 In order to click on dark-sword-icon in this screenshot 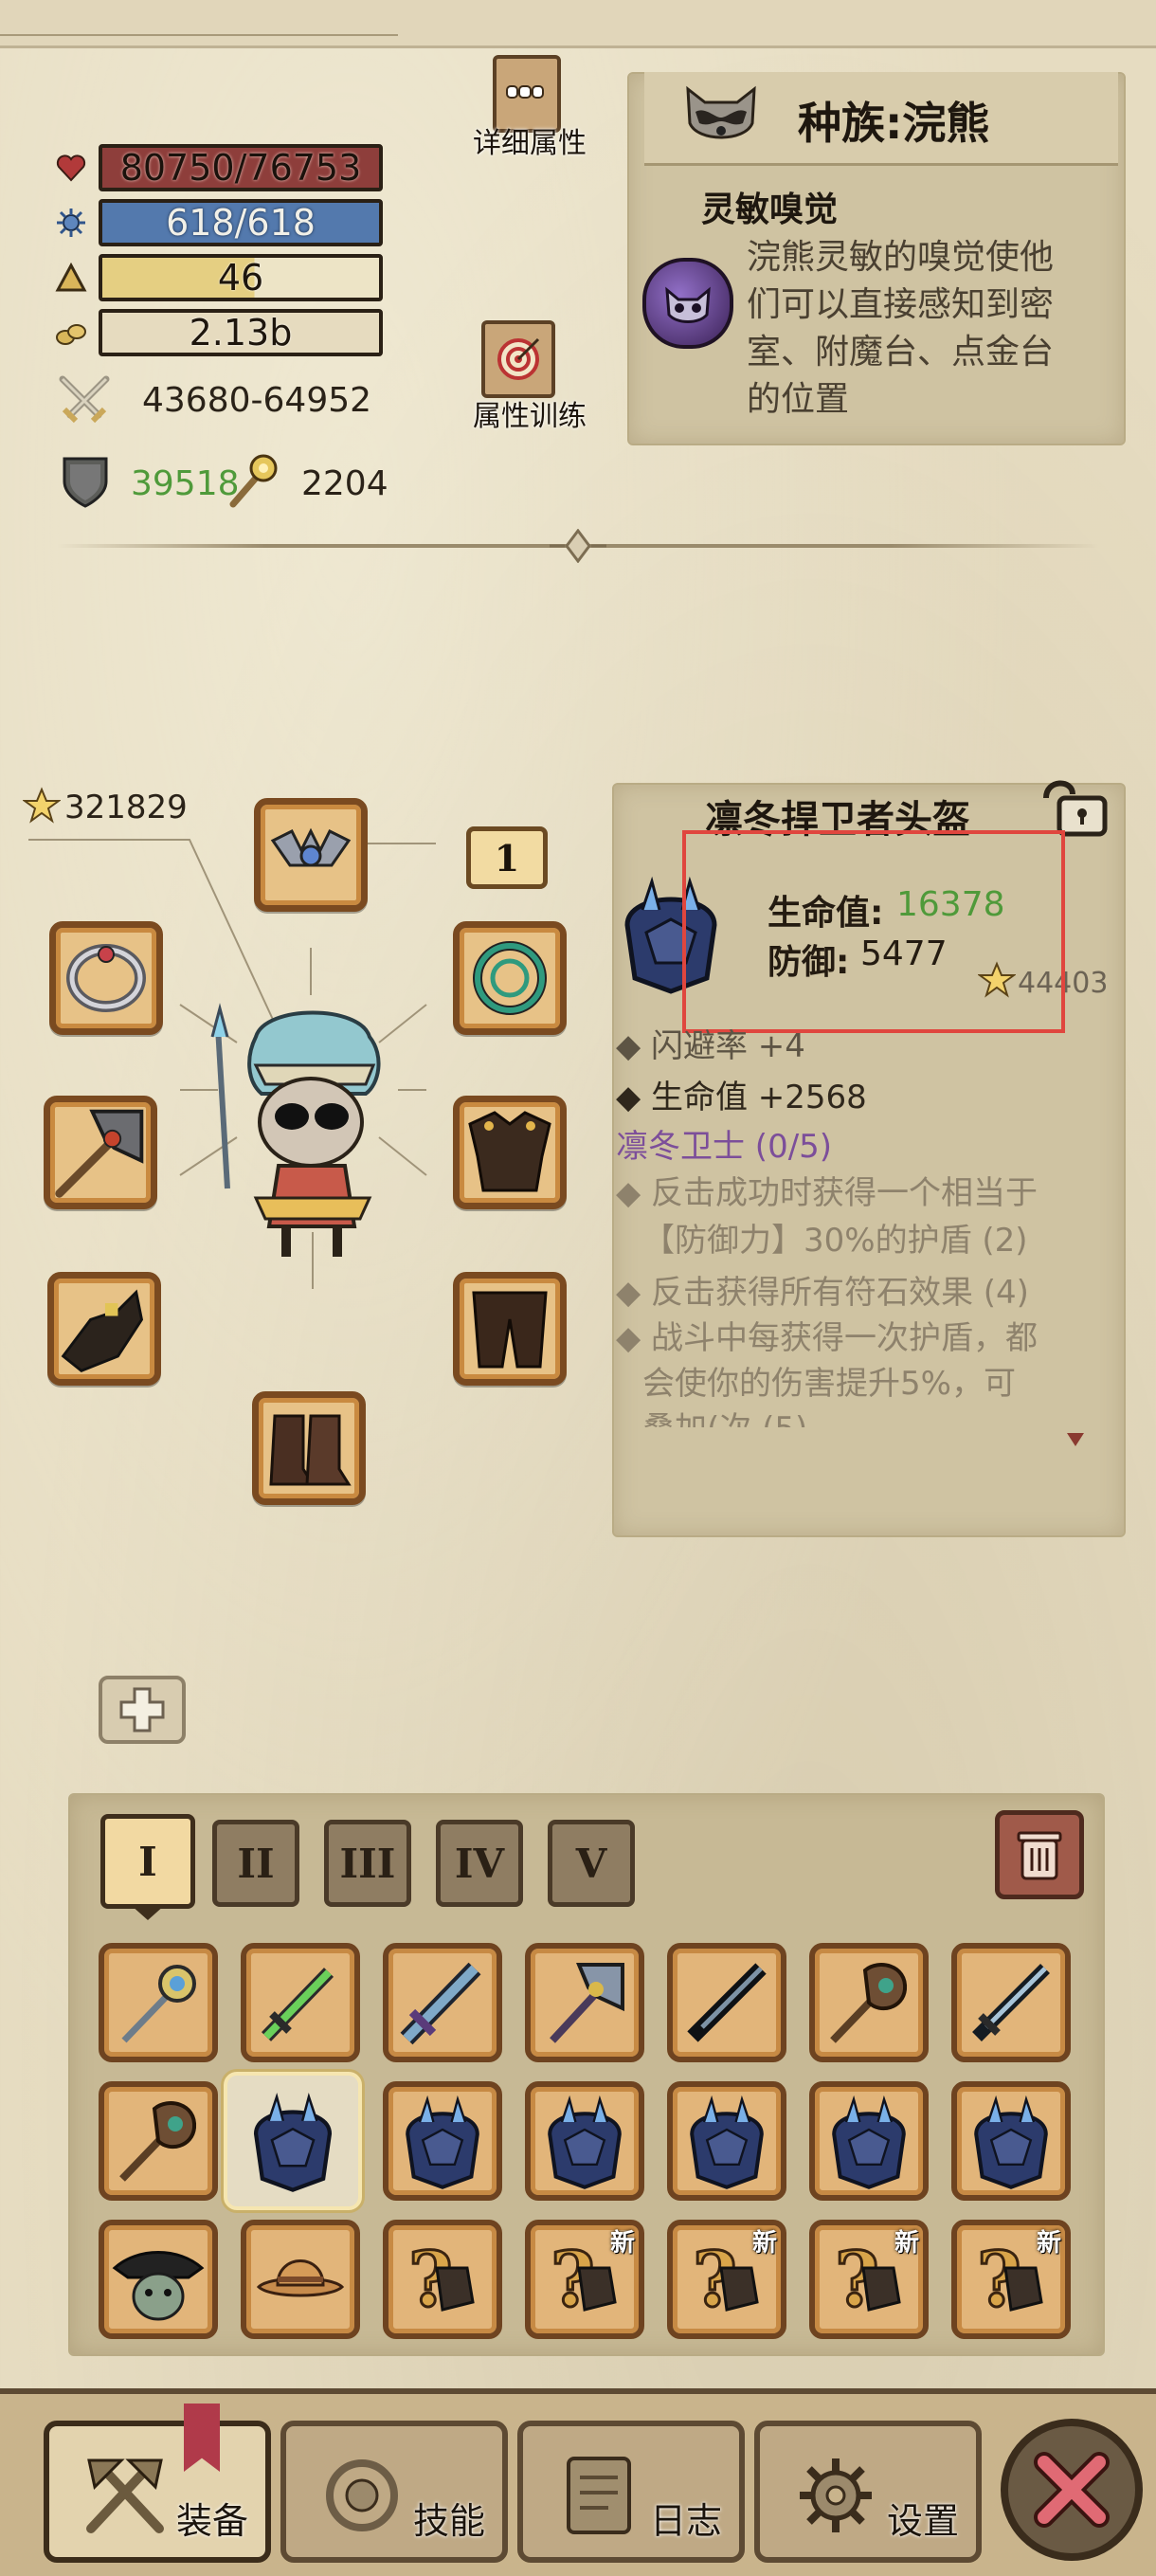, I will do `click(727, 2002)`.